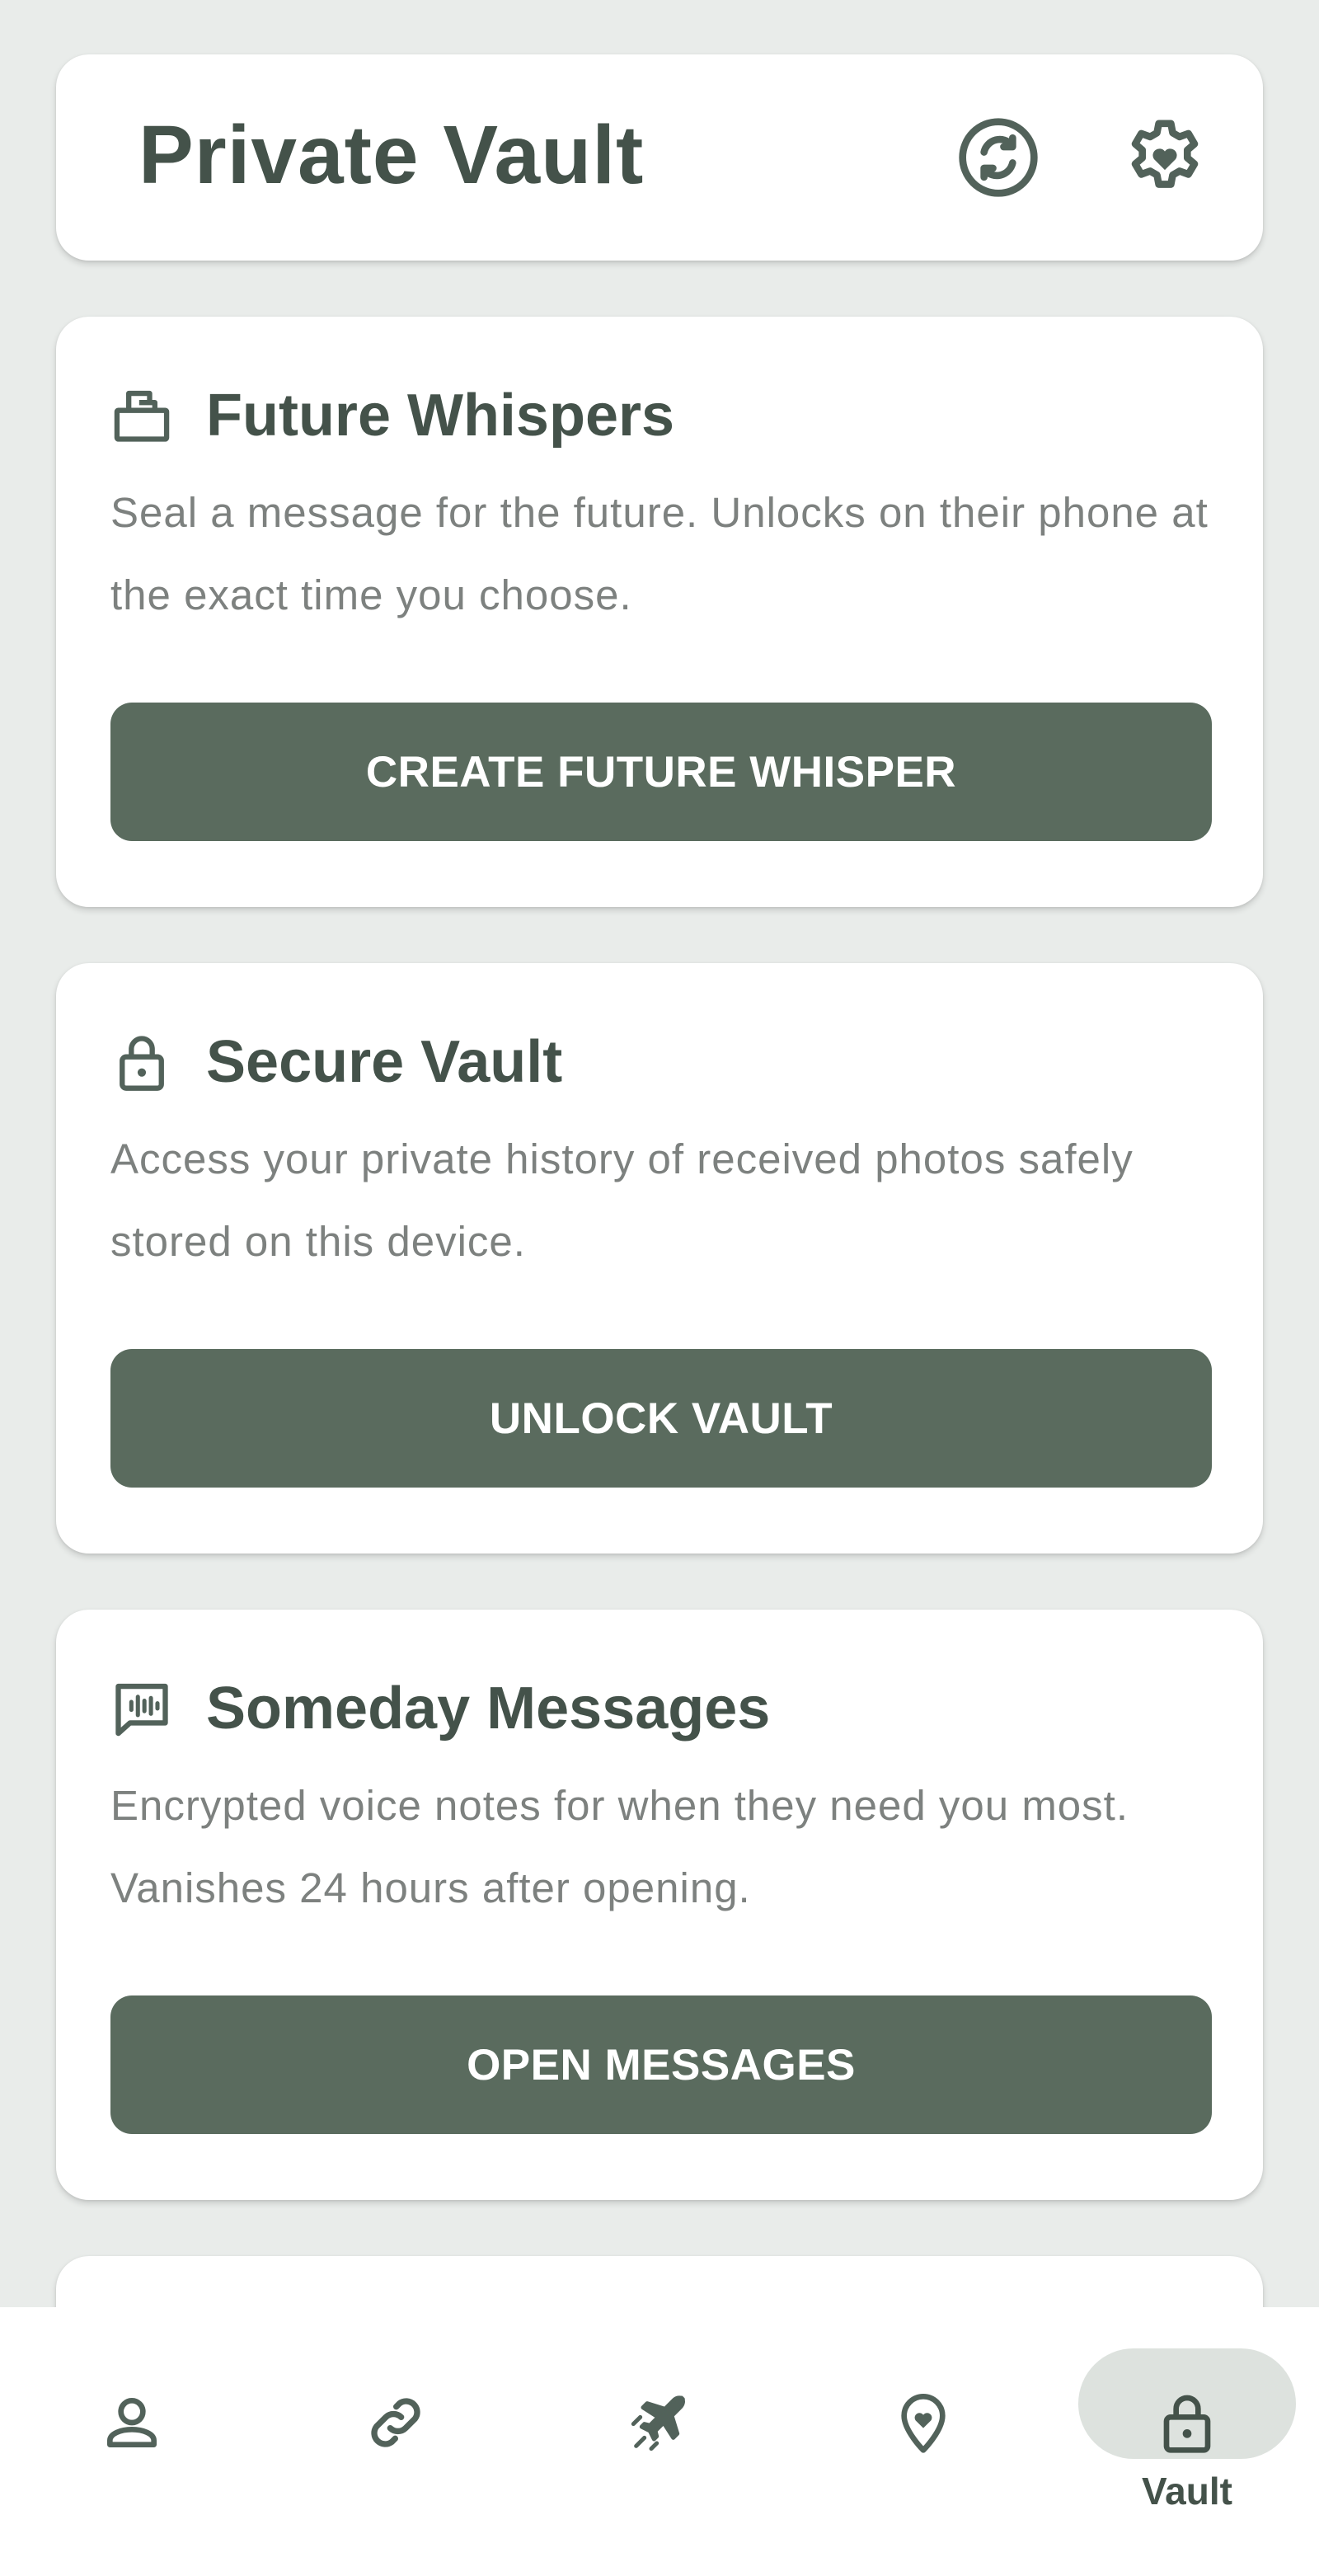 This screenshot has width=1319, height=2576. I want to click on voice-message-icon, so click(141, 1708).